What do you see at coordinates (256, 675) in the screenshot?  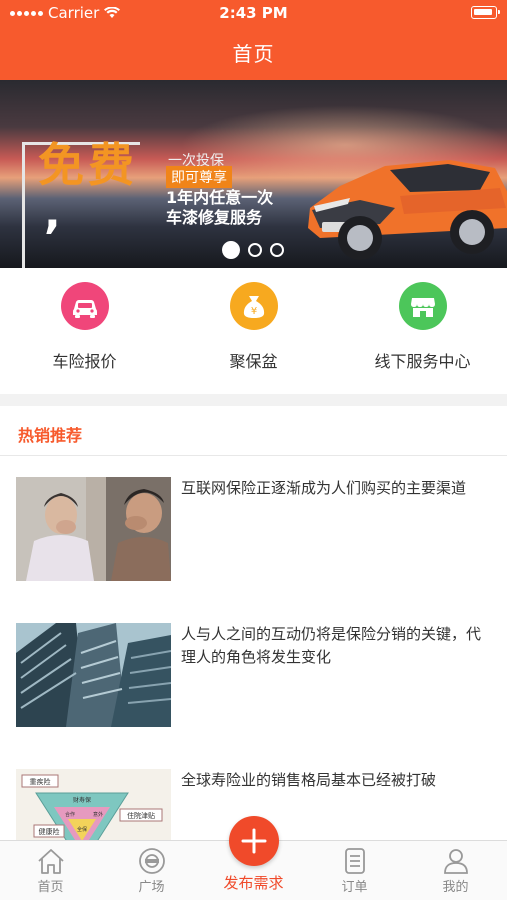 I see `article-item: 人与人之间的互动仍将是保险分销的关键，代理人的角色将发生变化` at bounding box center [256, 675].